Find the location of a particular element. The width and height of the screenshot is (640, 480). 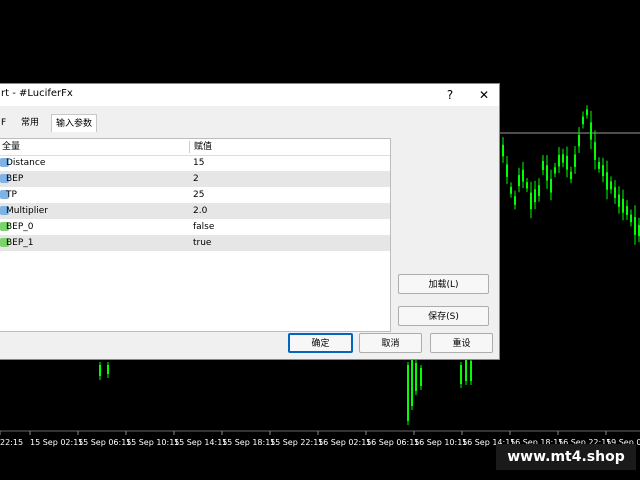

ok-button: 确定 is located at coordinates (320, 343).